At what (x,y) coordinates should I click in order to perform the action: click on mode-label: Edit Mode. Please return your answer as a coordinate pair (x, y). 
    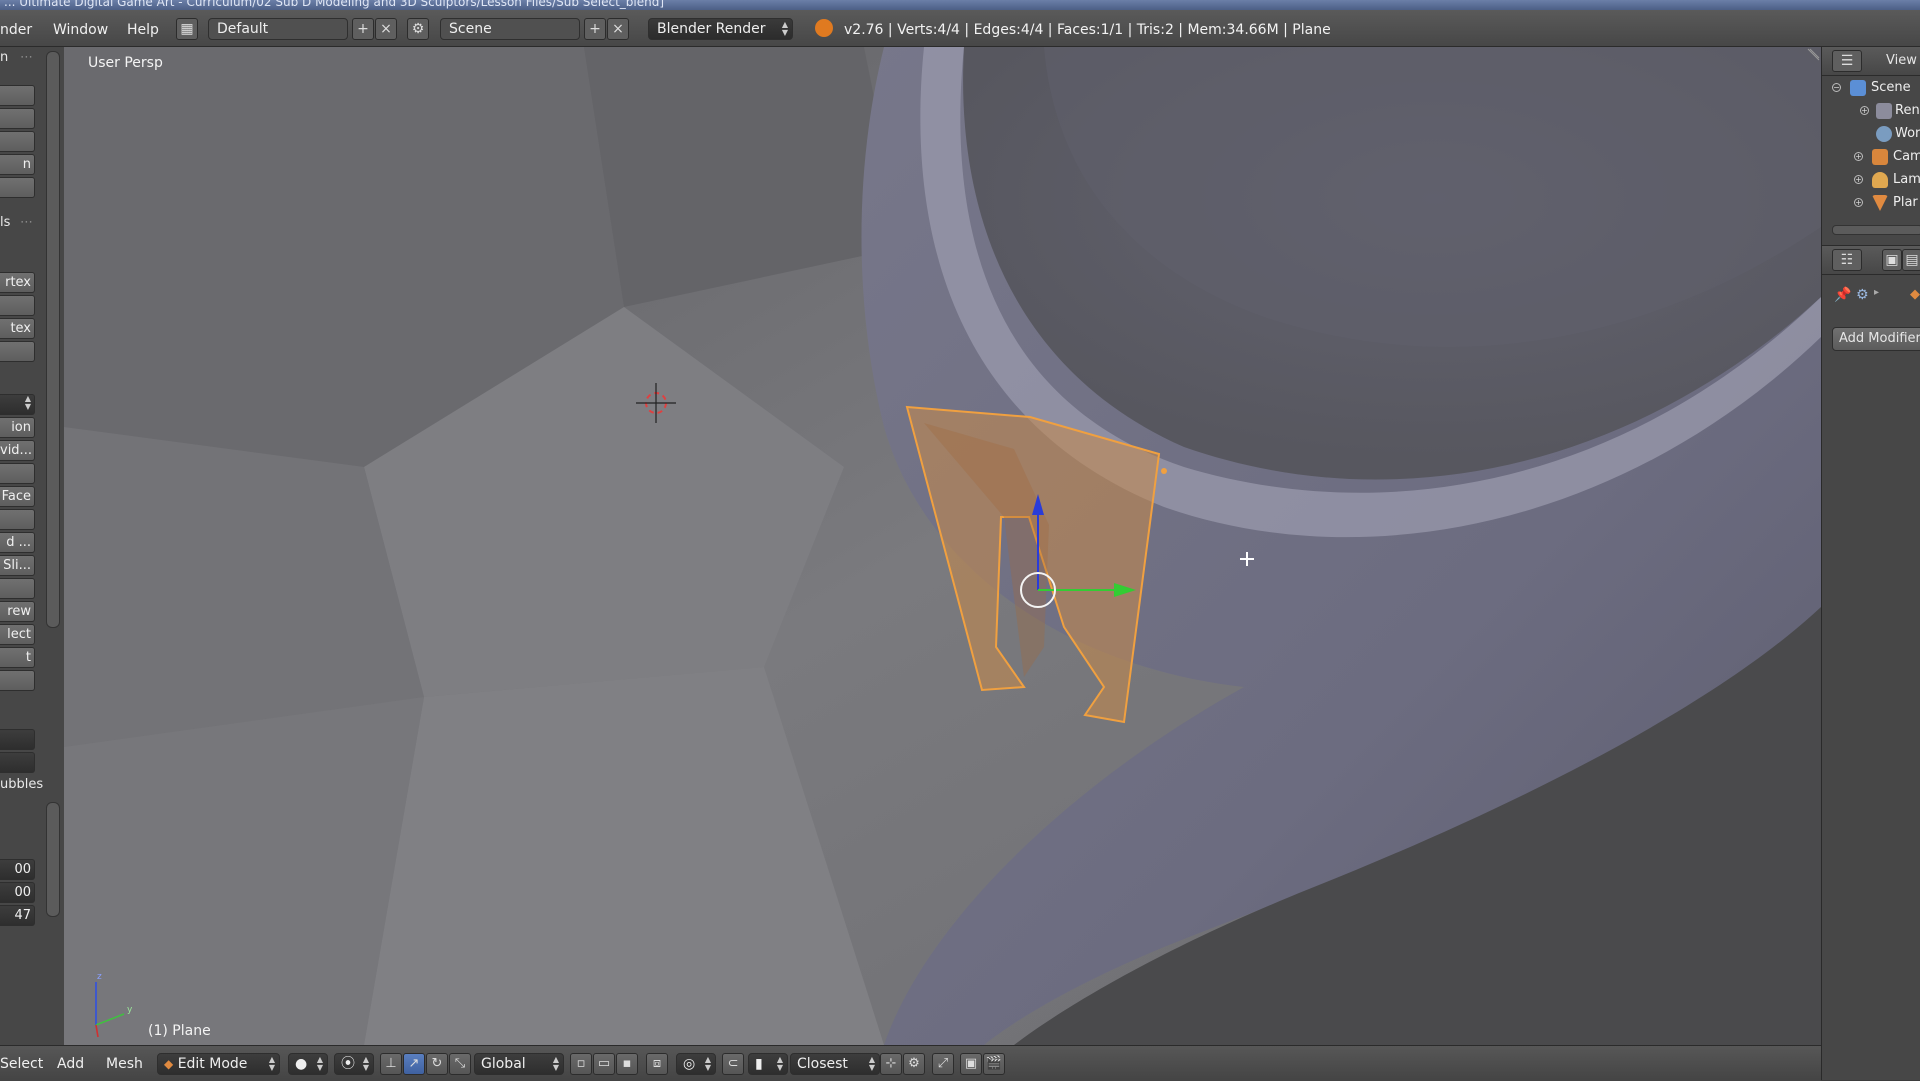
    Looking at the image, I should click on (212, 1064).